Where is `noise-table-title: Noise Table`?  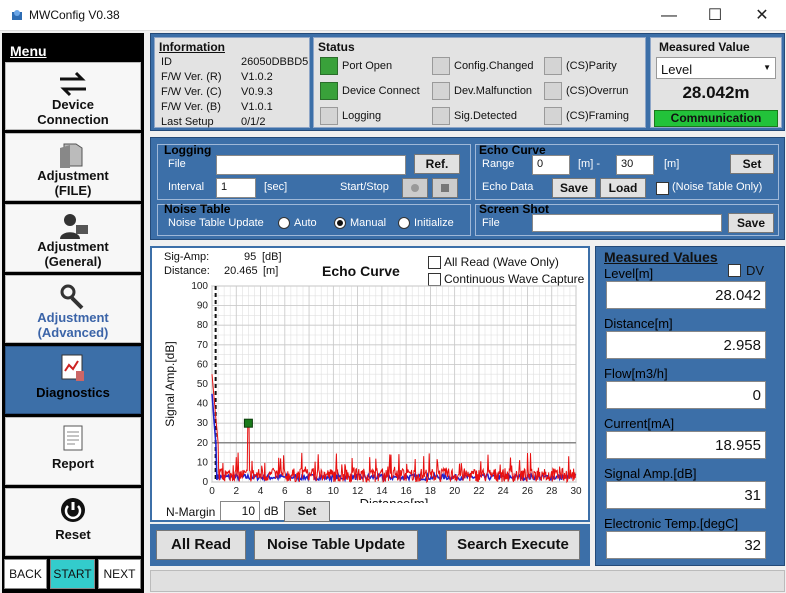
noise-table-title: Noise Table is located at coordinates (197, 209).